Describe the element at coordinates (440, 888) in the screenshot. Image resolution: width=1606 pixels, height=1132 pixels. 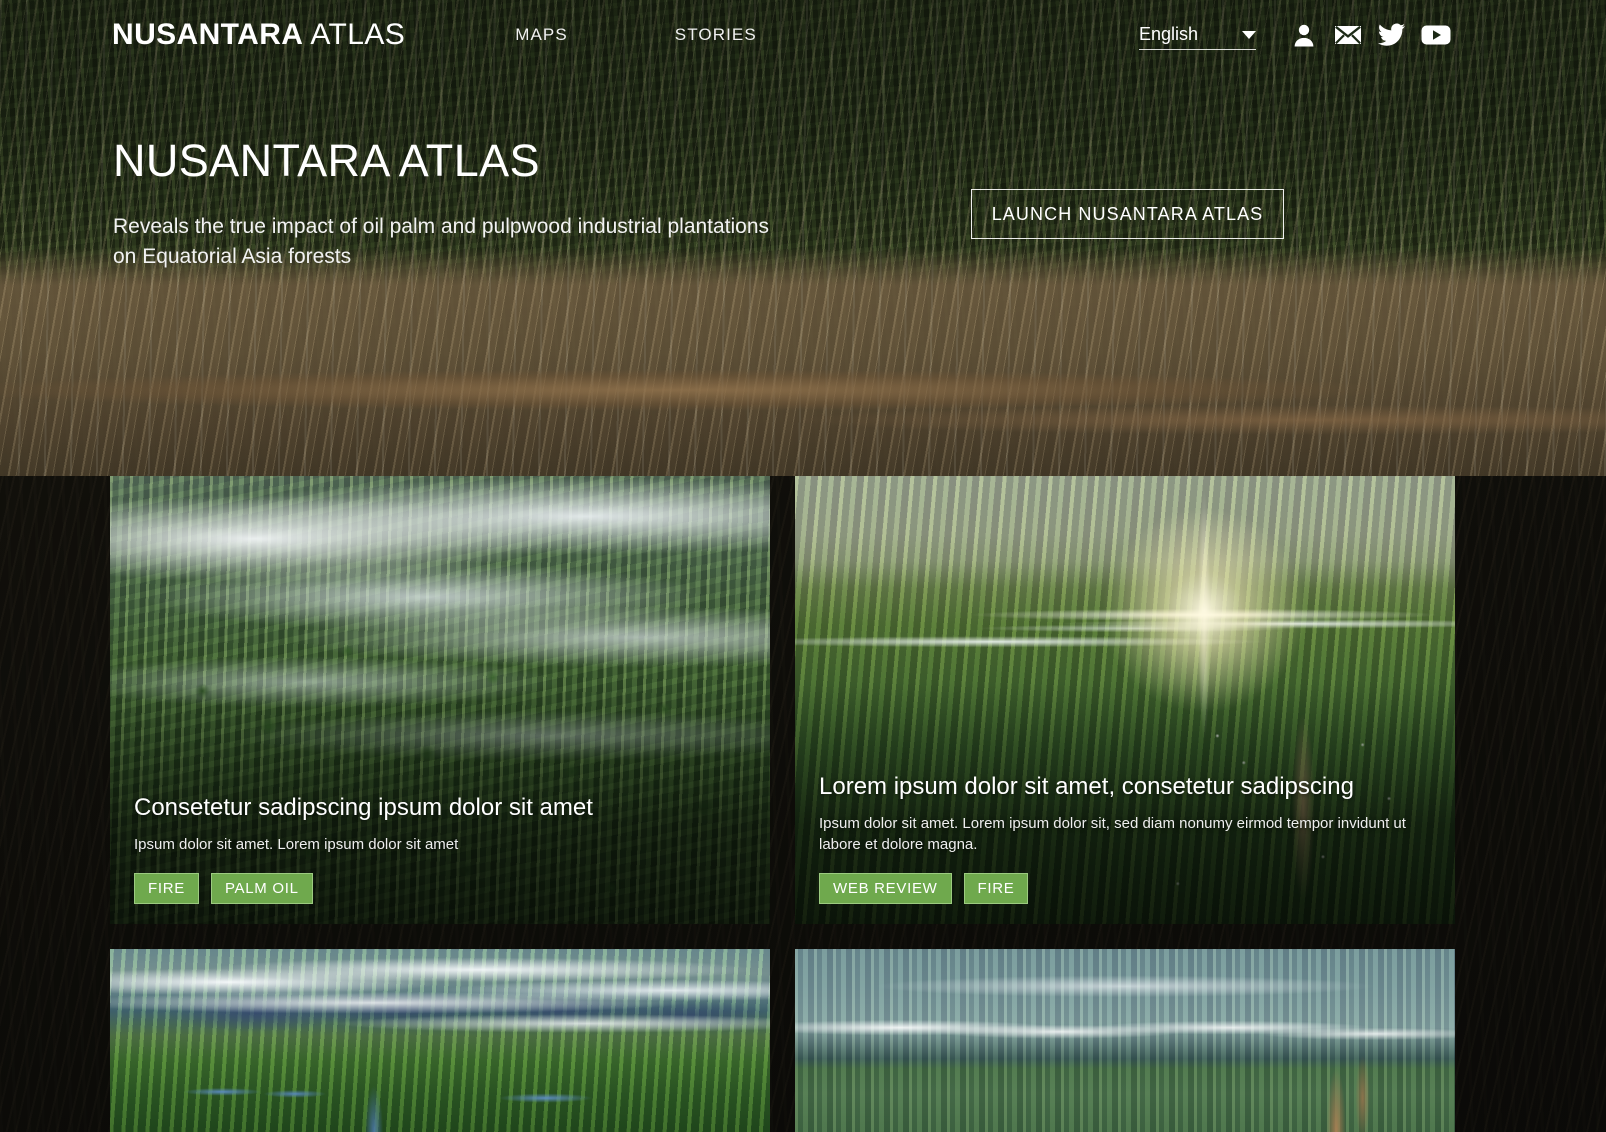
I see `card-tag-list: FIRE PALM OIL` at that location.